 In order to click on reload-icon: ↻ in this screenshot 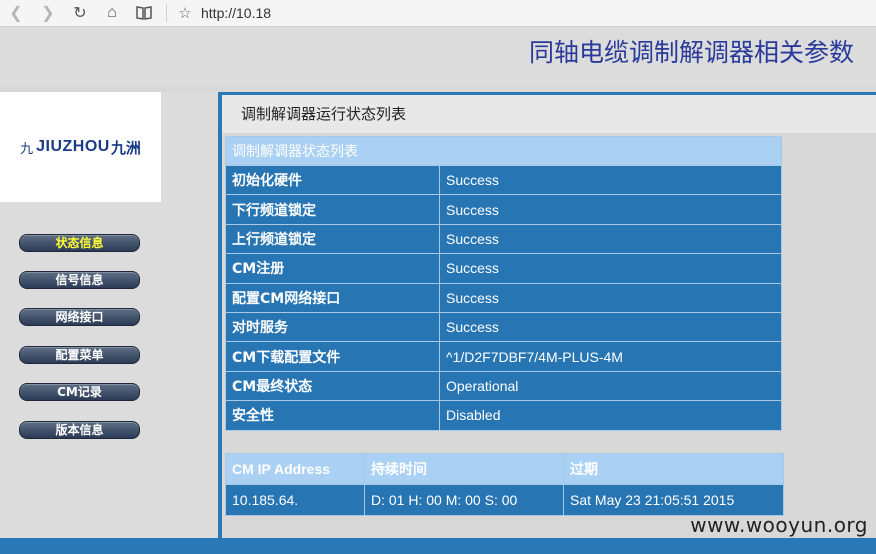, I will do `click(80, 13)`.